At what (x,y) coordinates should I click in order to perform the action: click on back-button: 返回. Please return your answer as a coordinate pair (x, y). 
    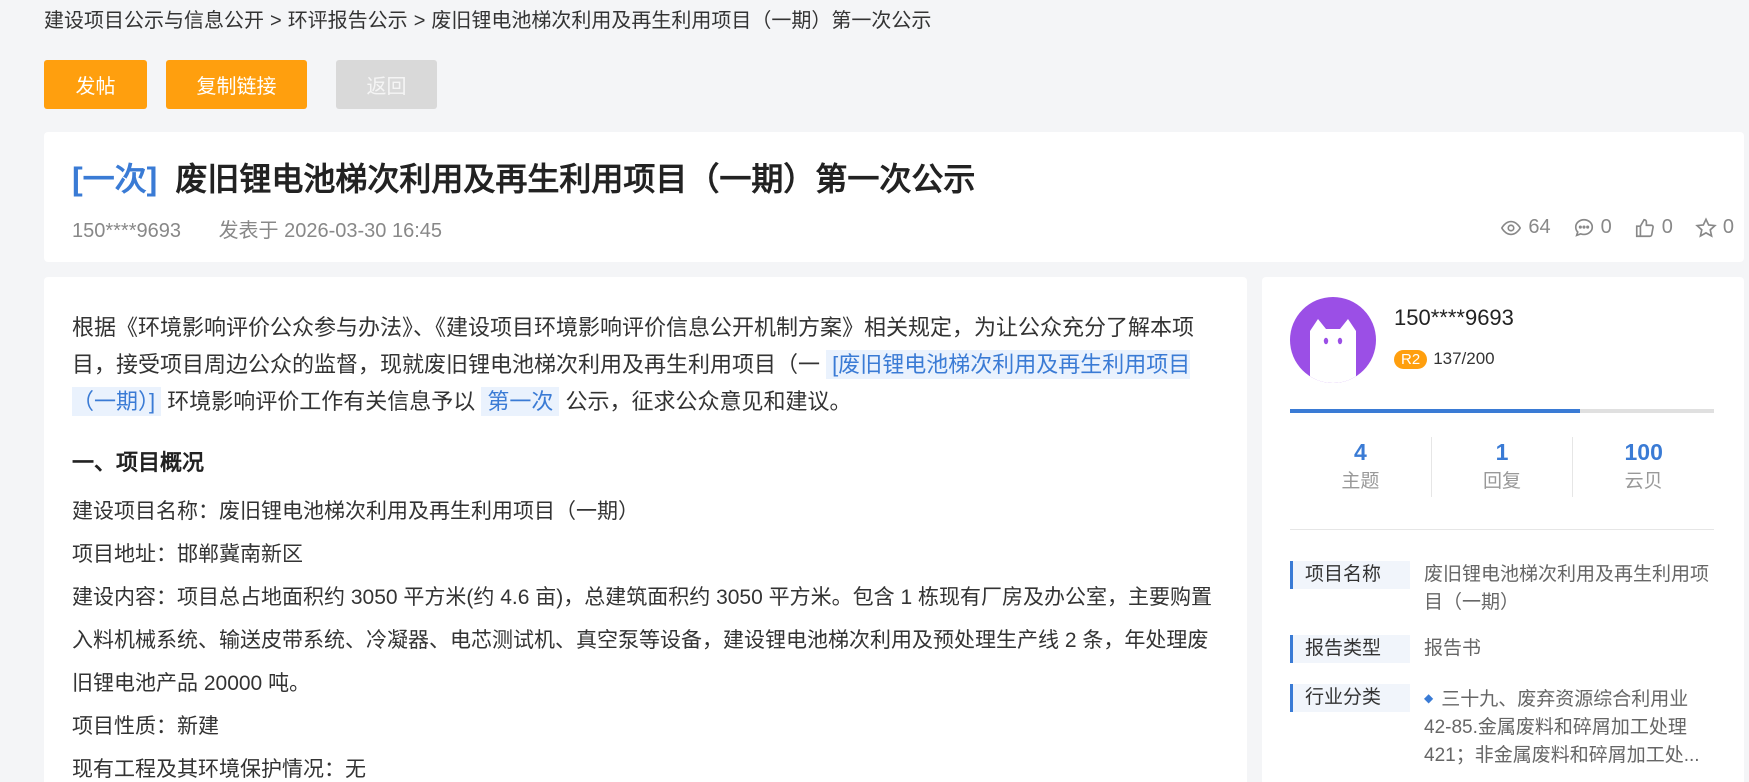
    Looking at the image, I should click on (386, 84).